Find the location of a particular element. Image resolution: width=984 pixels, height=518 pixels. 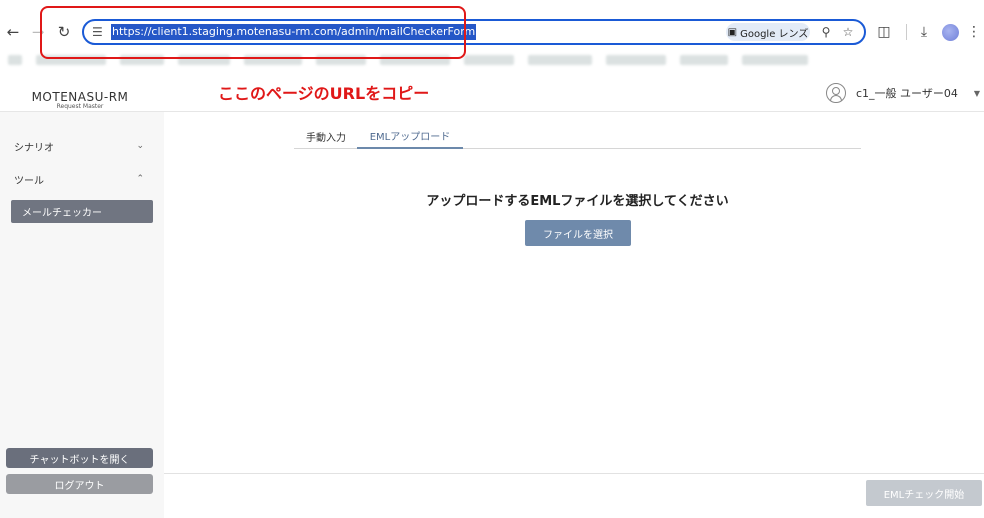

extensions-icon: ◫ is located at coordinates (884, 32).